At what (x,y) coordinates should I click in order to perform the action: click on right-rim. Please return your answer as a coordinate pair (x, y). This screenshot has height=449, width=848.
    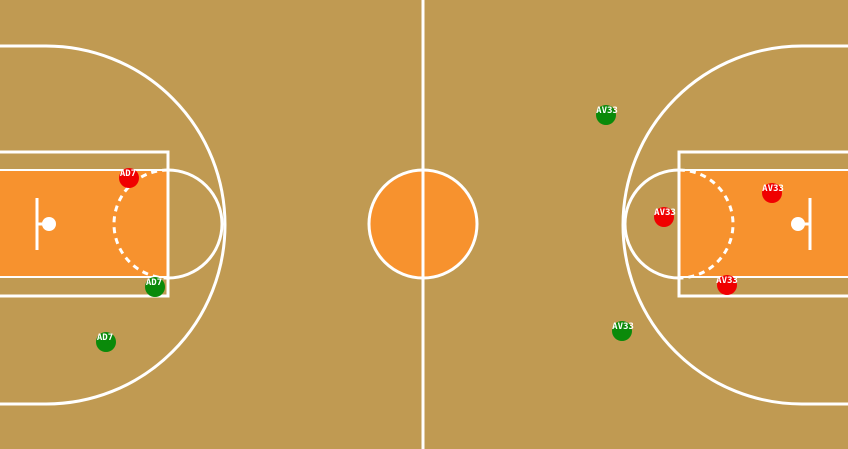
    Looking at the image, I should click on (798, 224).